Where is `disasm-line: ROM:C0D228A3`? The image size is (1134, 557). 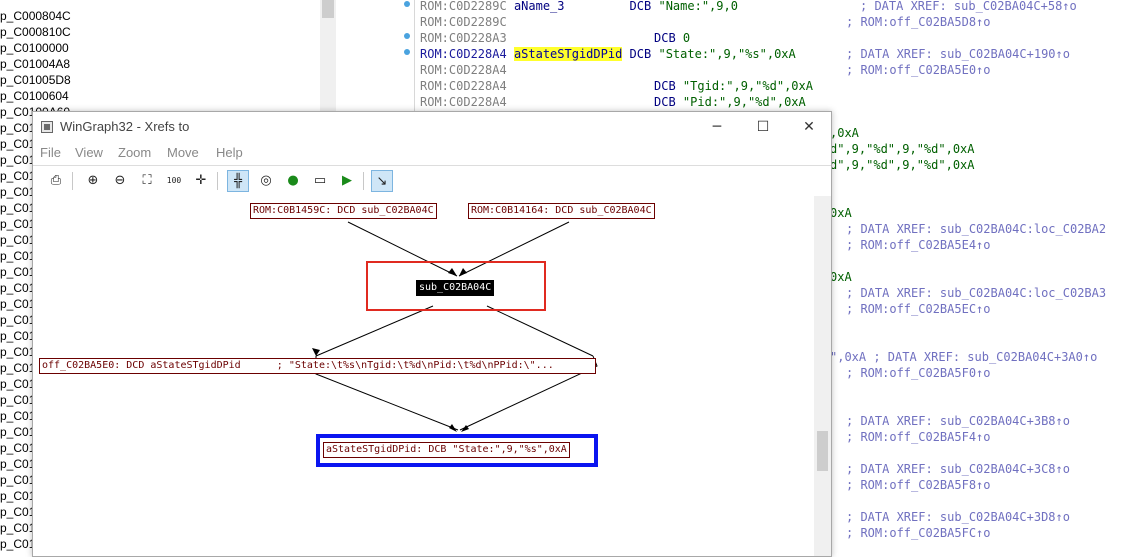
disasm-line: ROM:C0D228A3 is located at coordinates (463, 38).